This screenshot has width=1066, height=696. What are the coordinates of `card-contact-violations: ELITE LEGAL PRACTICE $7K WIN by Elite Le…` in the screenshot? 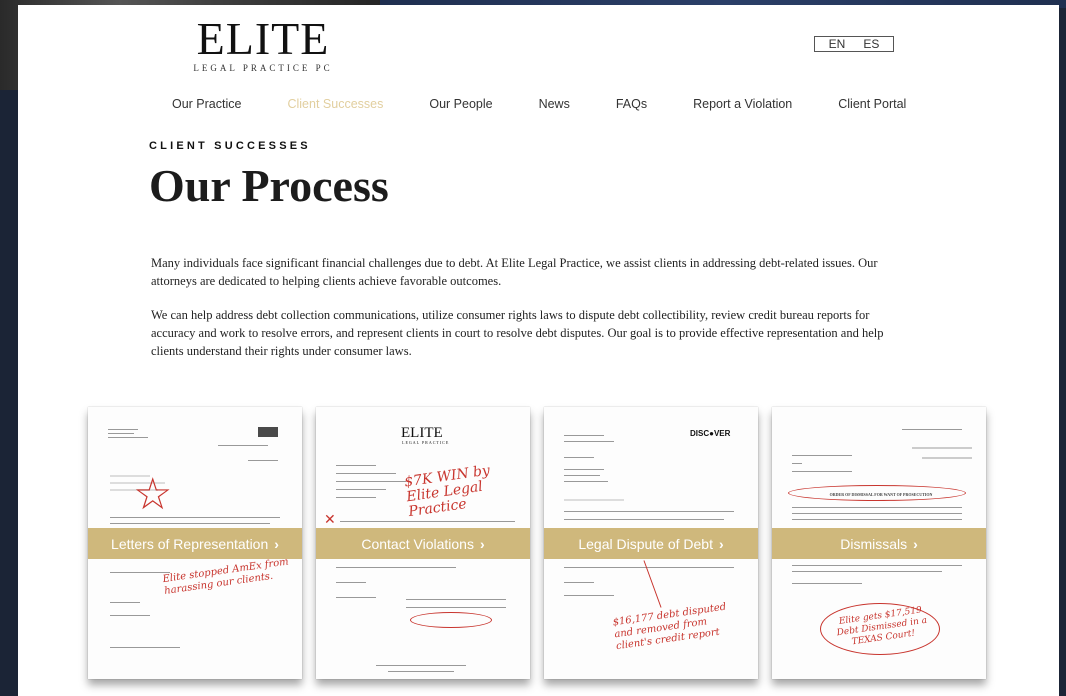 It's located at (423, 543).